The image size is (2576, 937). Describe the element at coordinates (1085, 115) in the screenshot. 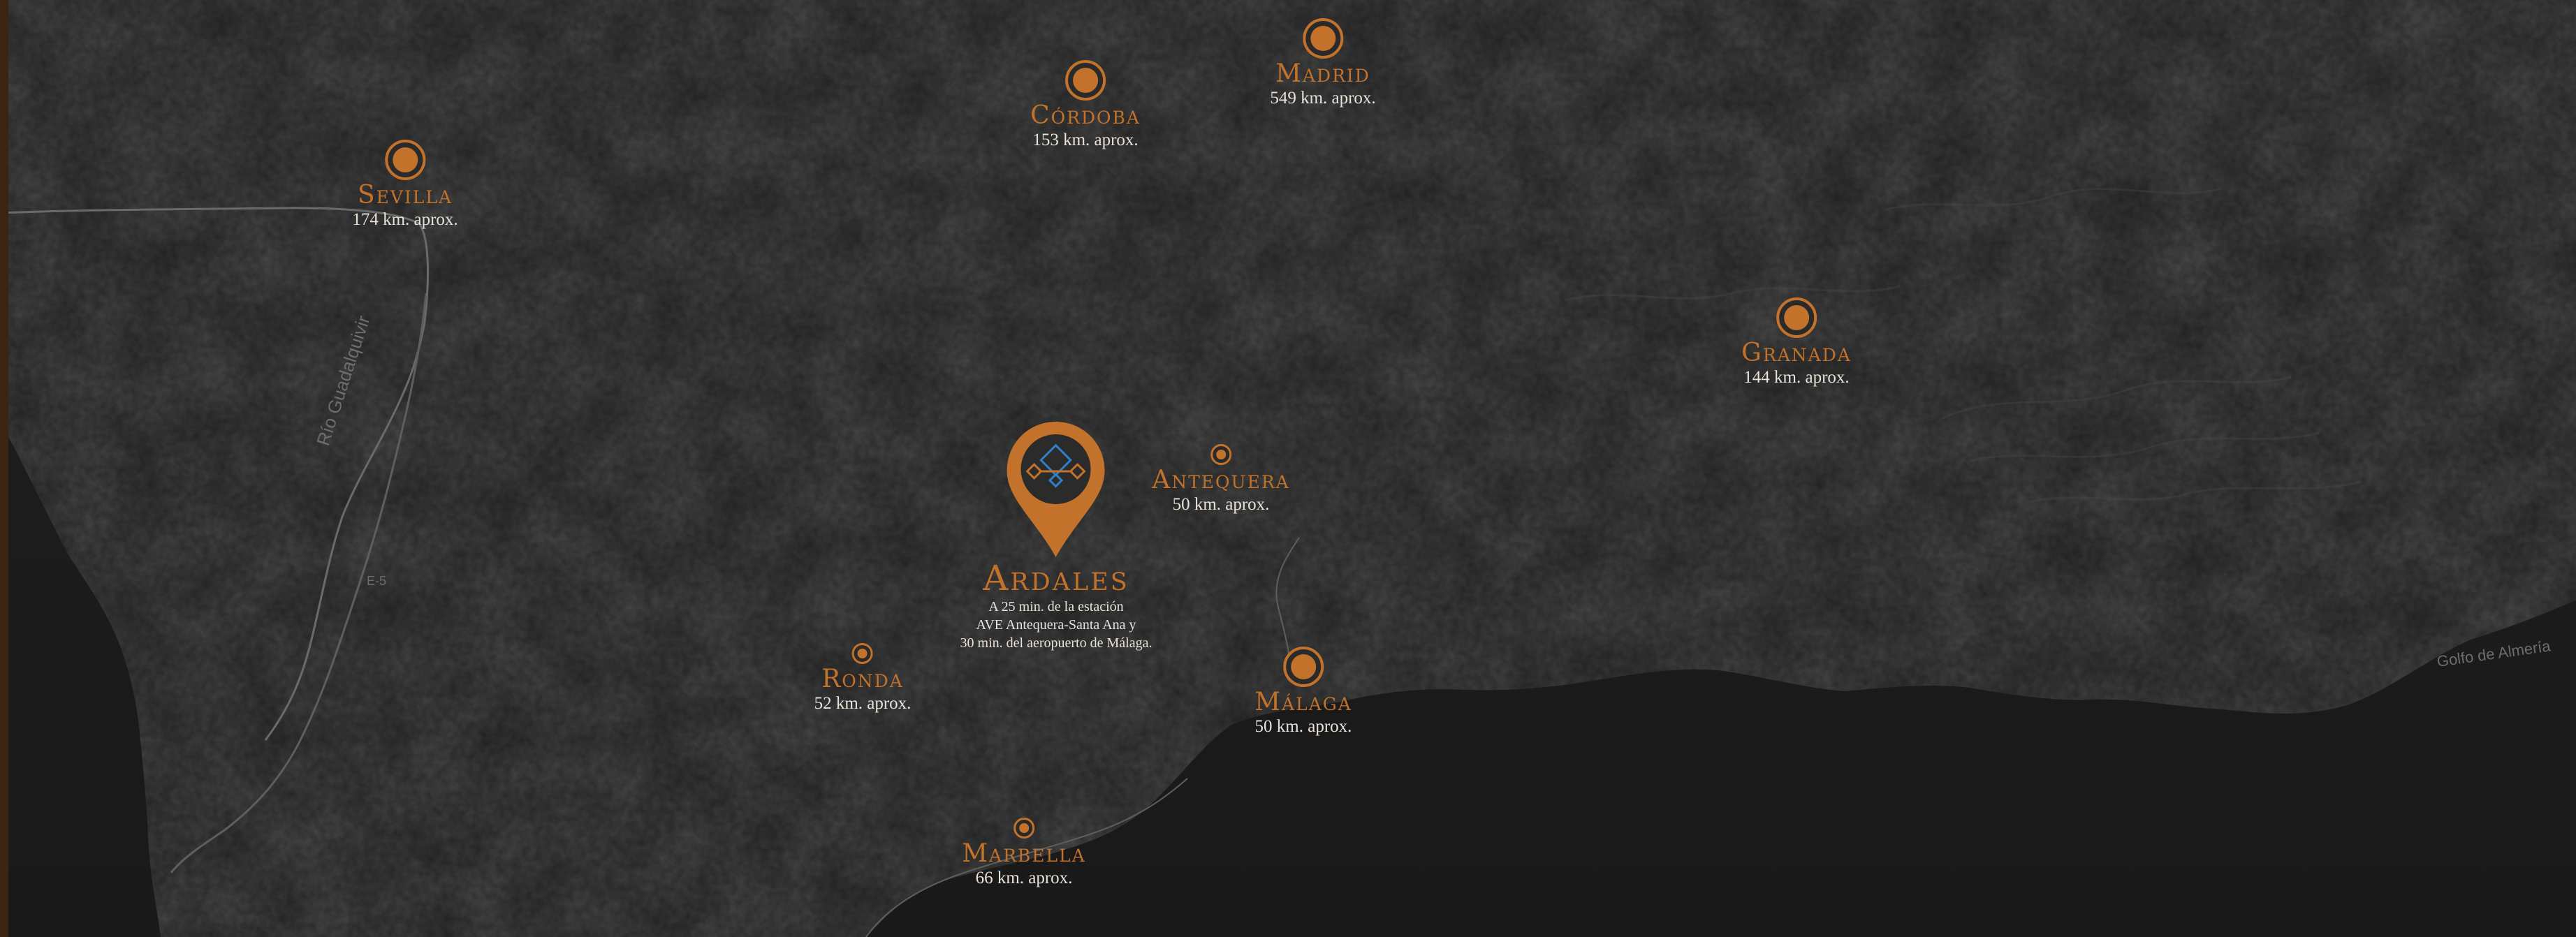

I see `city-name: Córdoba` at that location.